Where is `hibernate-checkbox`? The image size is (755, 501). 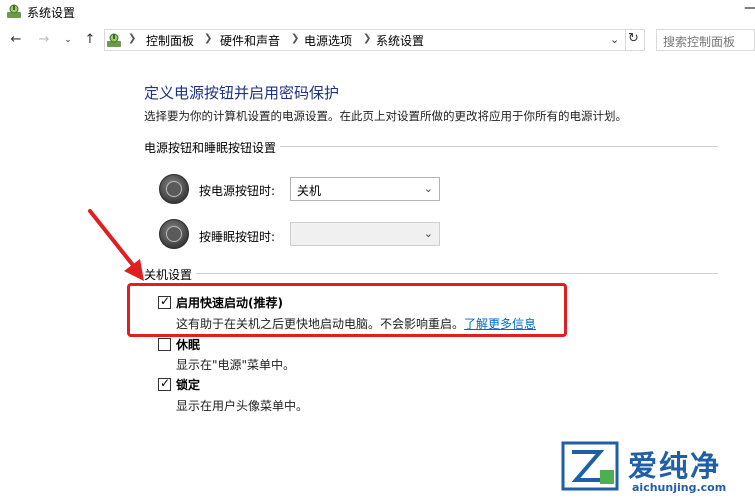
hibernate-checkbox is located at coordinates (164, 344).